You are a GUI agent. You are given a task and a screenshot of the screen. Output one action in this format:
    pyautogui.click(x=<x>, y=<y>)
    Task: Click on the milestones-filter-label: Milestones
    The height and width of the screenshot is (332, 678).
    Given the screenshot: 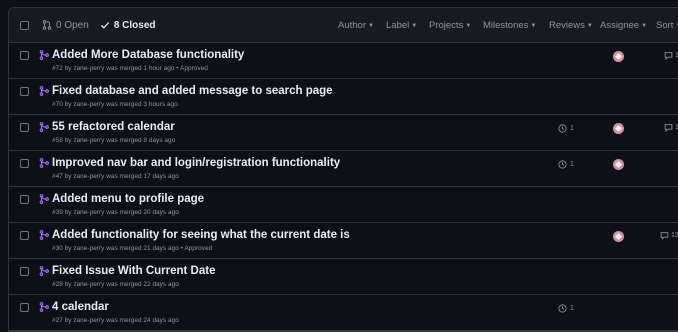 What is the action you would take?
    pyautogui.click(x=506, y=25)
    